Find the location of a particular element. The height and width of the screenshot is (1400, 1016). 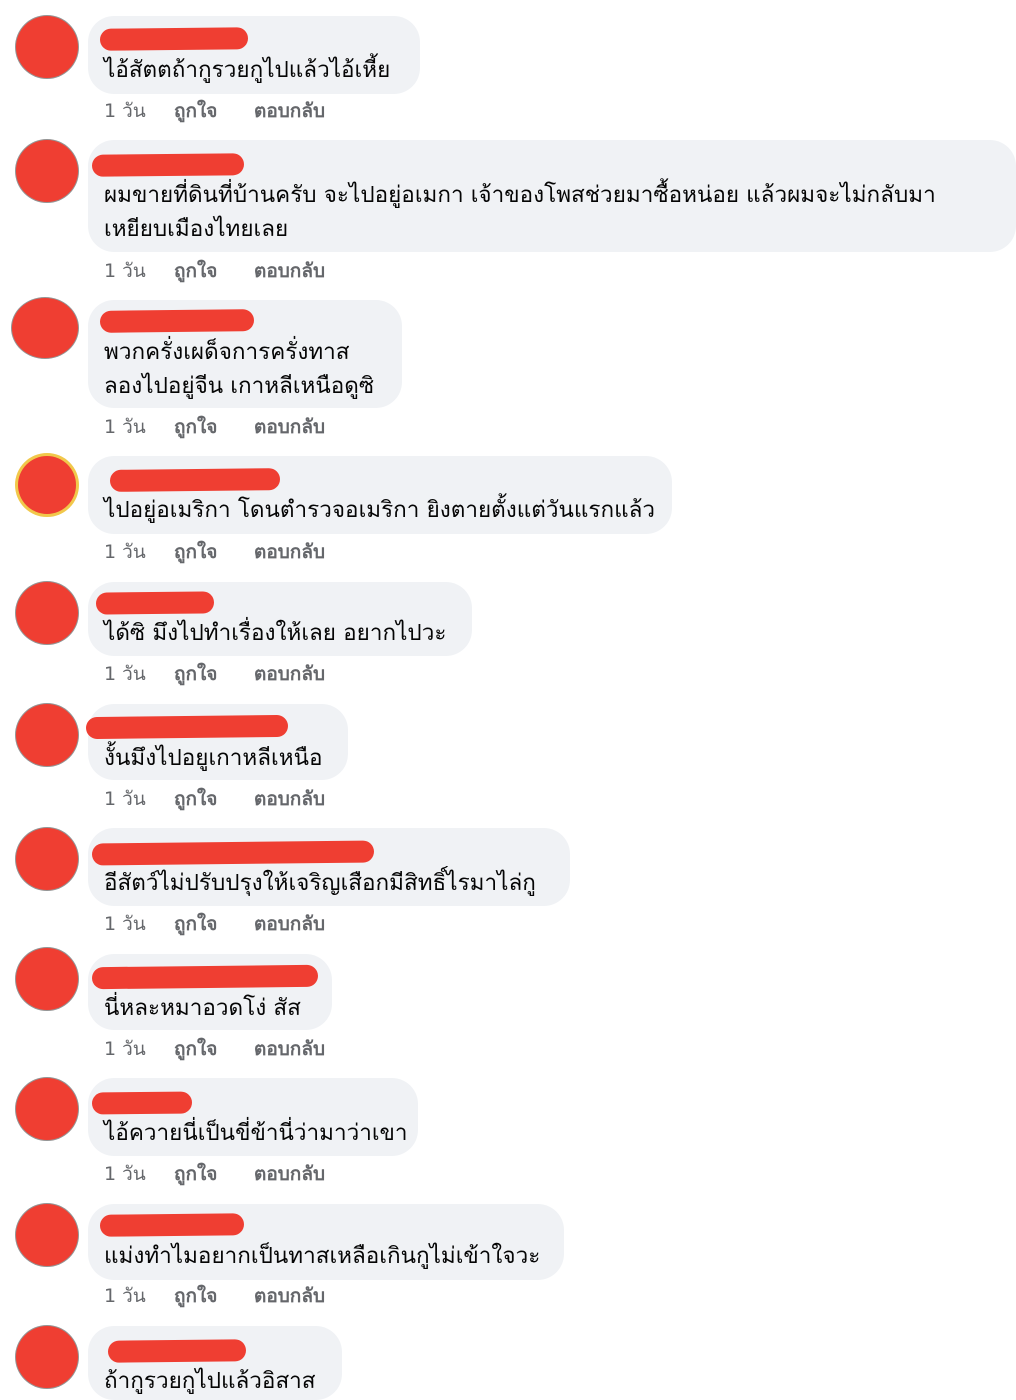

comment-text-line-2: ลองไปอยู่จีน เกาหลีเหนือดูซิ is located at coordinates (239, 386).